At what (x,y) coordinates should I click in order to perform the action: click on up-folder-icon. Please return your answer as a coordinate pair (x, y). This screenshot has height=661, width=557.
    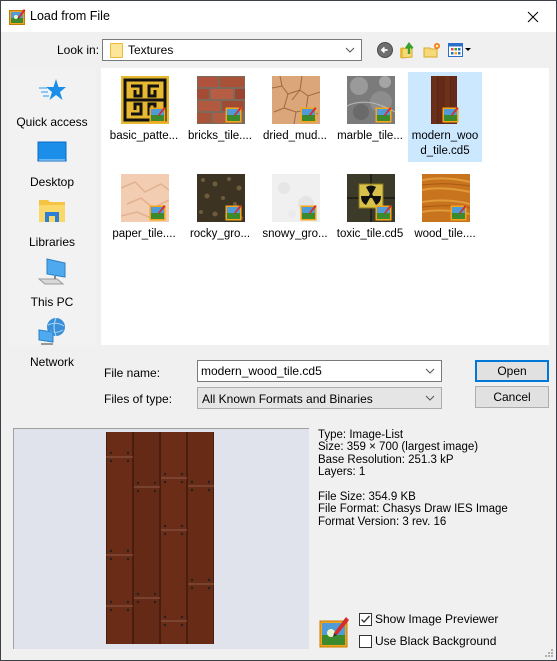
    Looking at the image, I should click on (407, 50).